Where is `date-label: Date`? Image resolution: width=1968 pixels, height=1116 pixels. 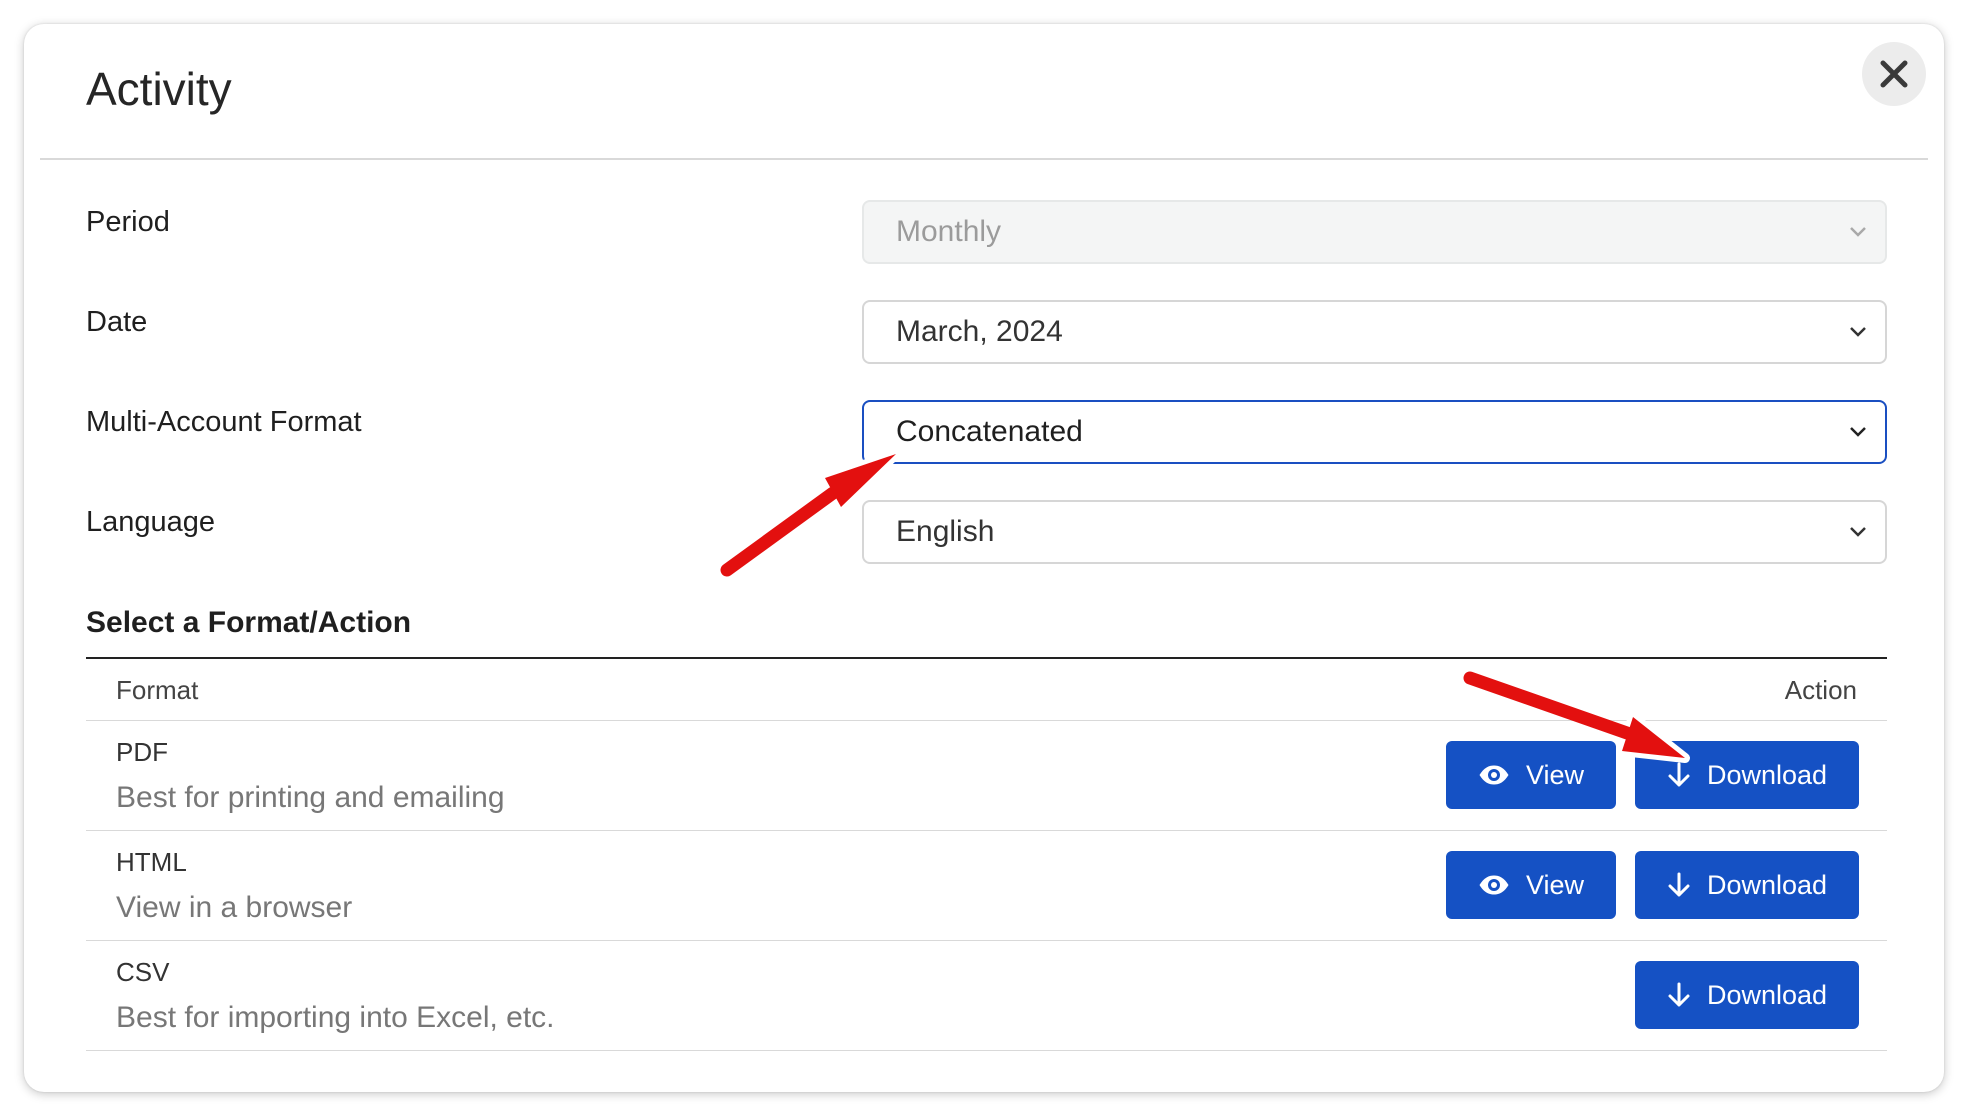 date-label: Date is located at coordinates (117, 322).